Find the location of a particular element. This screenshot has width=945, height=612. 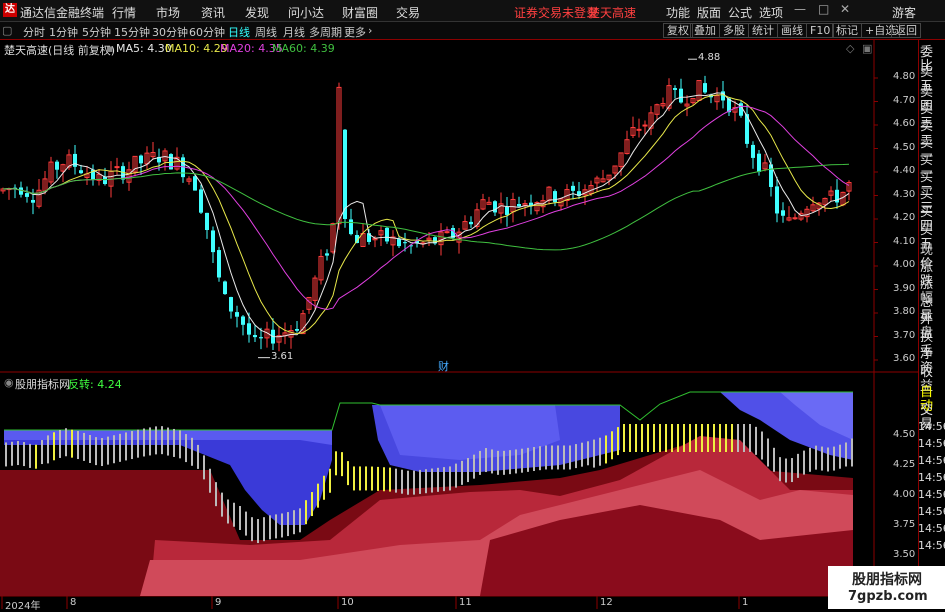

indicator-axis-tick: 3.50 is located at coordinates (904, 554).